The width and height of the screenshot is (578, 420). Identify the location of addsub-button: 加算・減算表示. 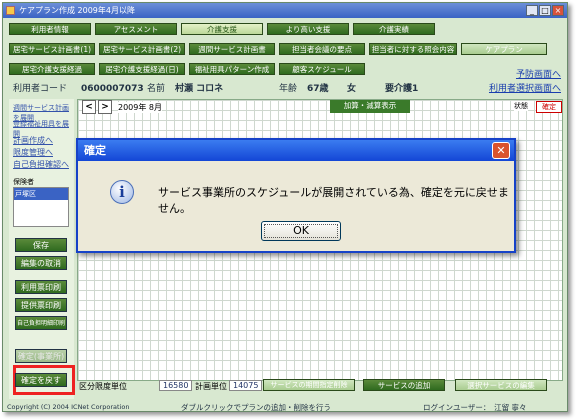
(370, 106).